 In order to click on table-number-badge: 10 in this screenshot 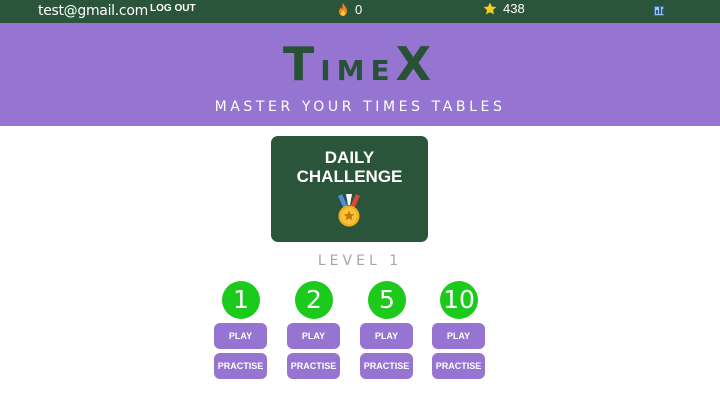, I will do `click(459, 300)`.